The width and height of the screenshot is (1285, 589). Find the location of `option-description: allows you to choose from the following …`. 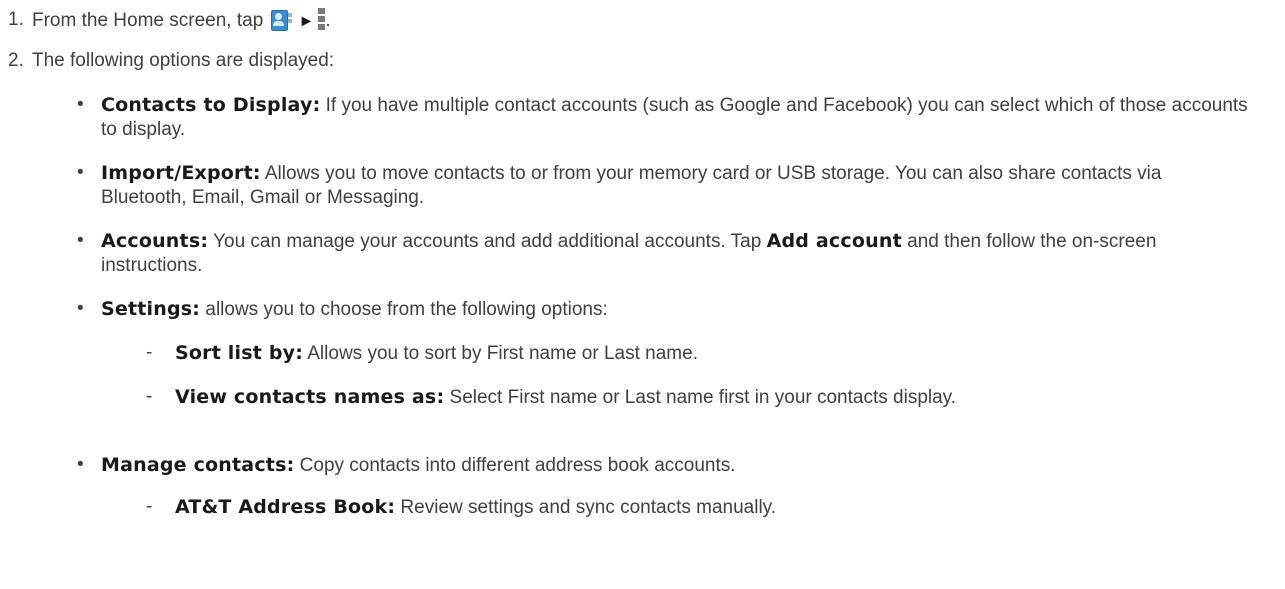

option-description: allows you to choose from the following … is located at coordinates (404, 309).